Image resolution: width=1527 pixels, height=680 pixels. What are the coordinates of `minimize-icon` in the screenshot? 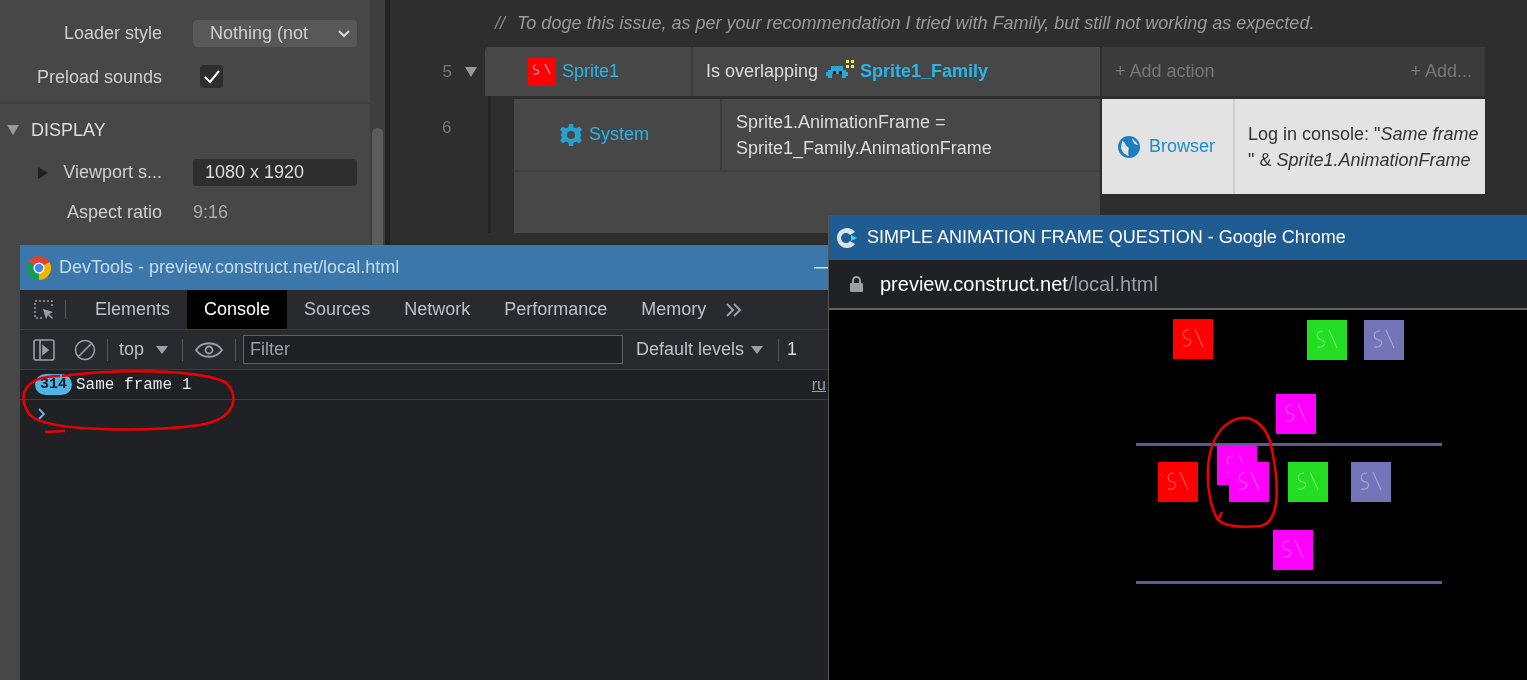 It's located at (821, 267).